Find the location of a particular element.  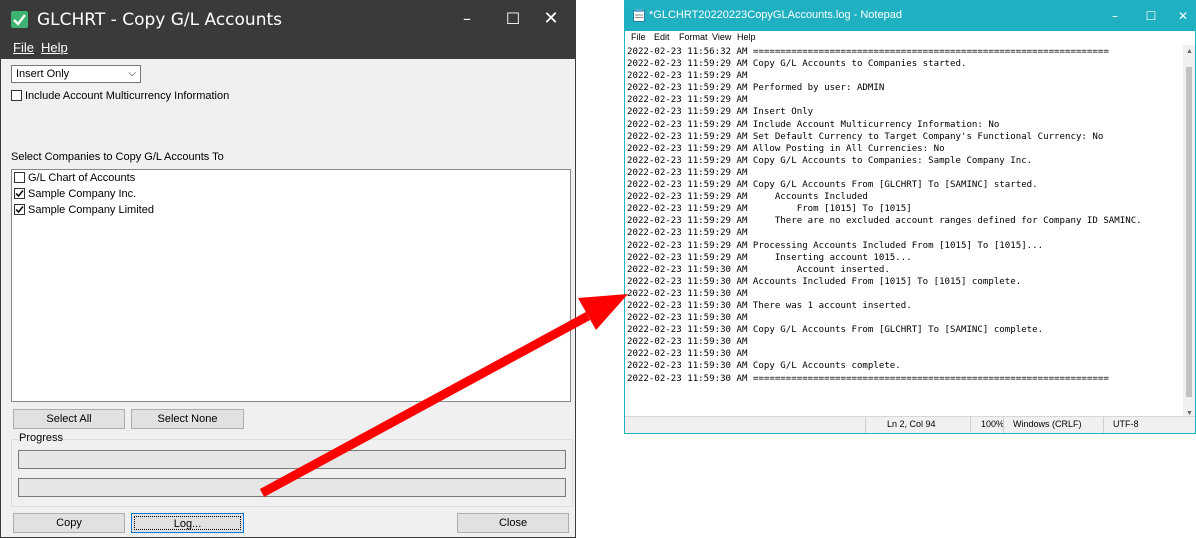

arrow-shaft is located at coordinates (425, 404).